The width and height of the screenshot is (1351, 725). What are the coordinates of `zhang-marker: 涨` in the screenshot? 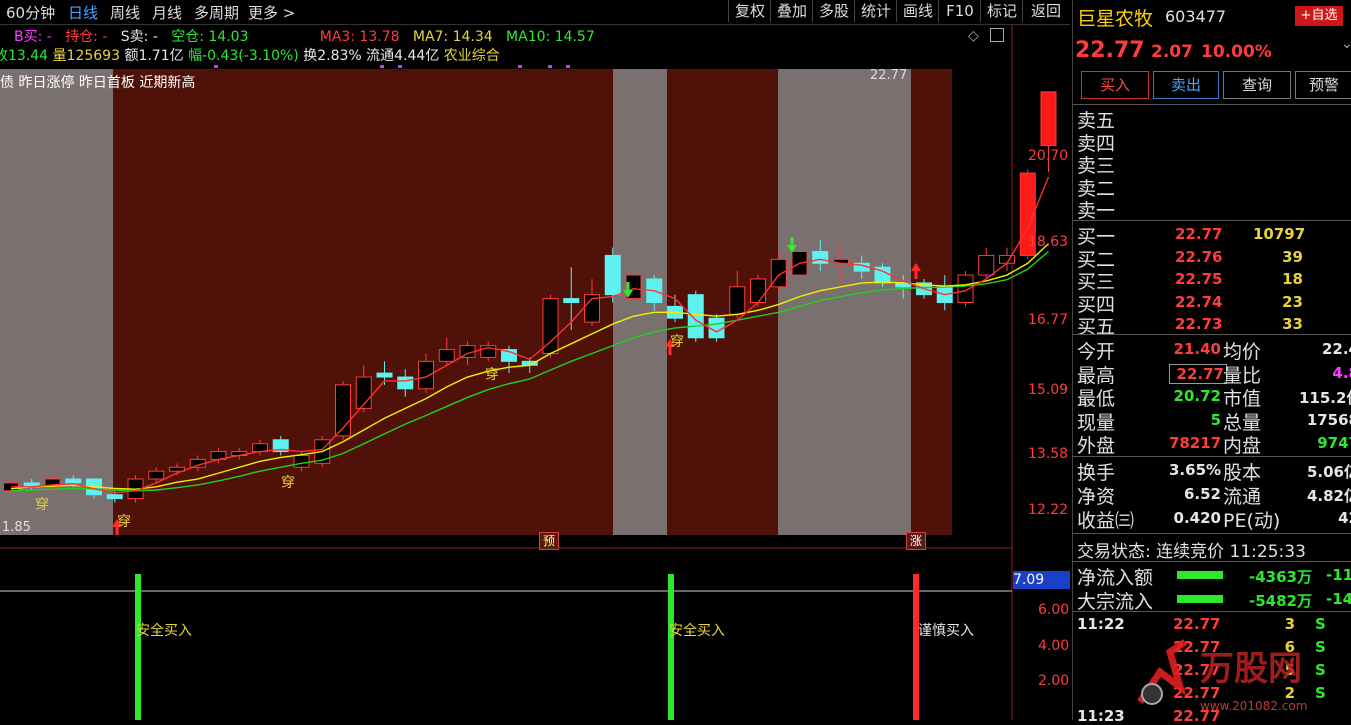 It's located at (916, 541).